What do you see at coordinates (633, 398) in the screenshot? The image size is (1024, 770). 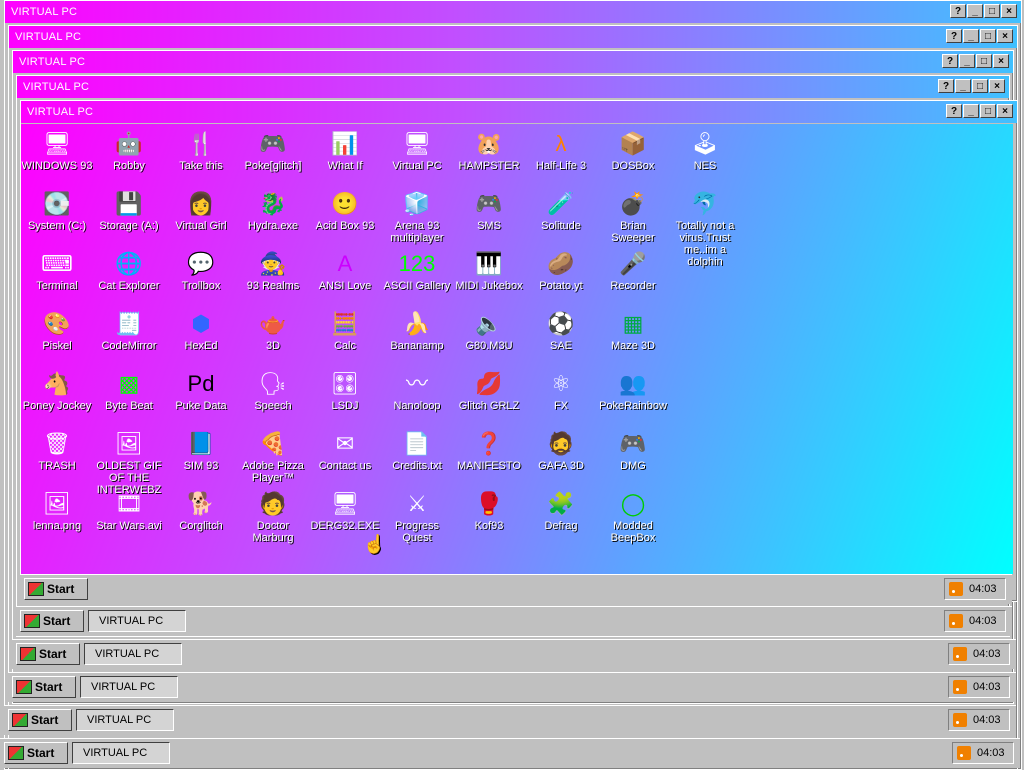 I see `desktop-icon: 👥 PokeRainbow` at bounding box center [633, 398].